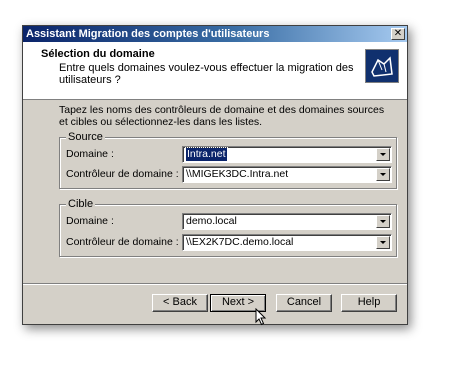  What do you see at coordinates (287, 221) in the screenshot?
I see `target-domain-combo: demo.local` at bounding box center [287, 221].